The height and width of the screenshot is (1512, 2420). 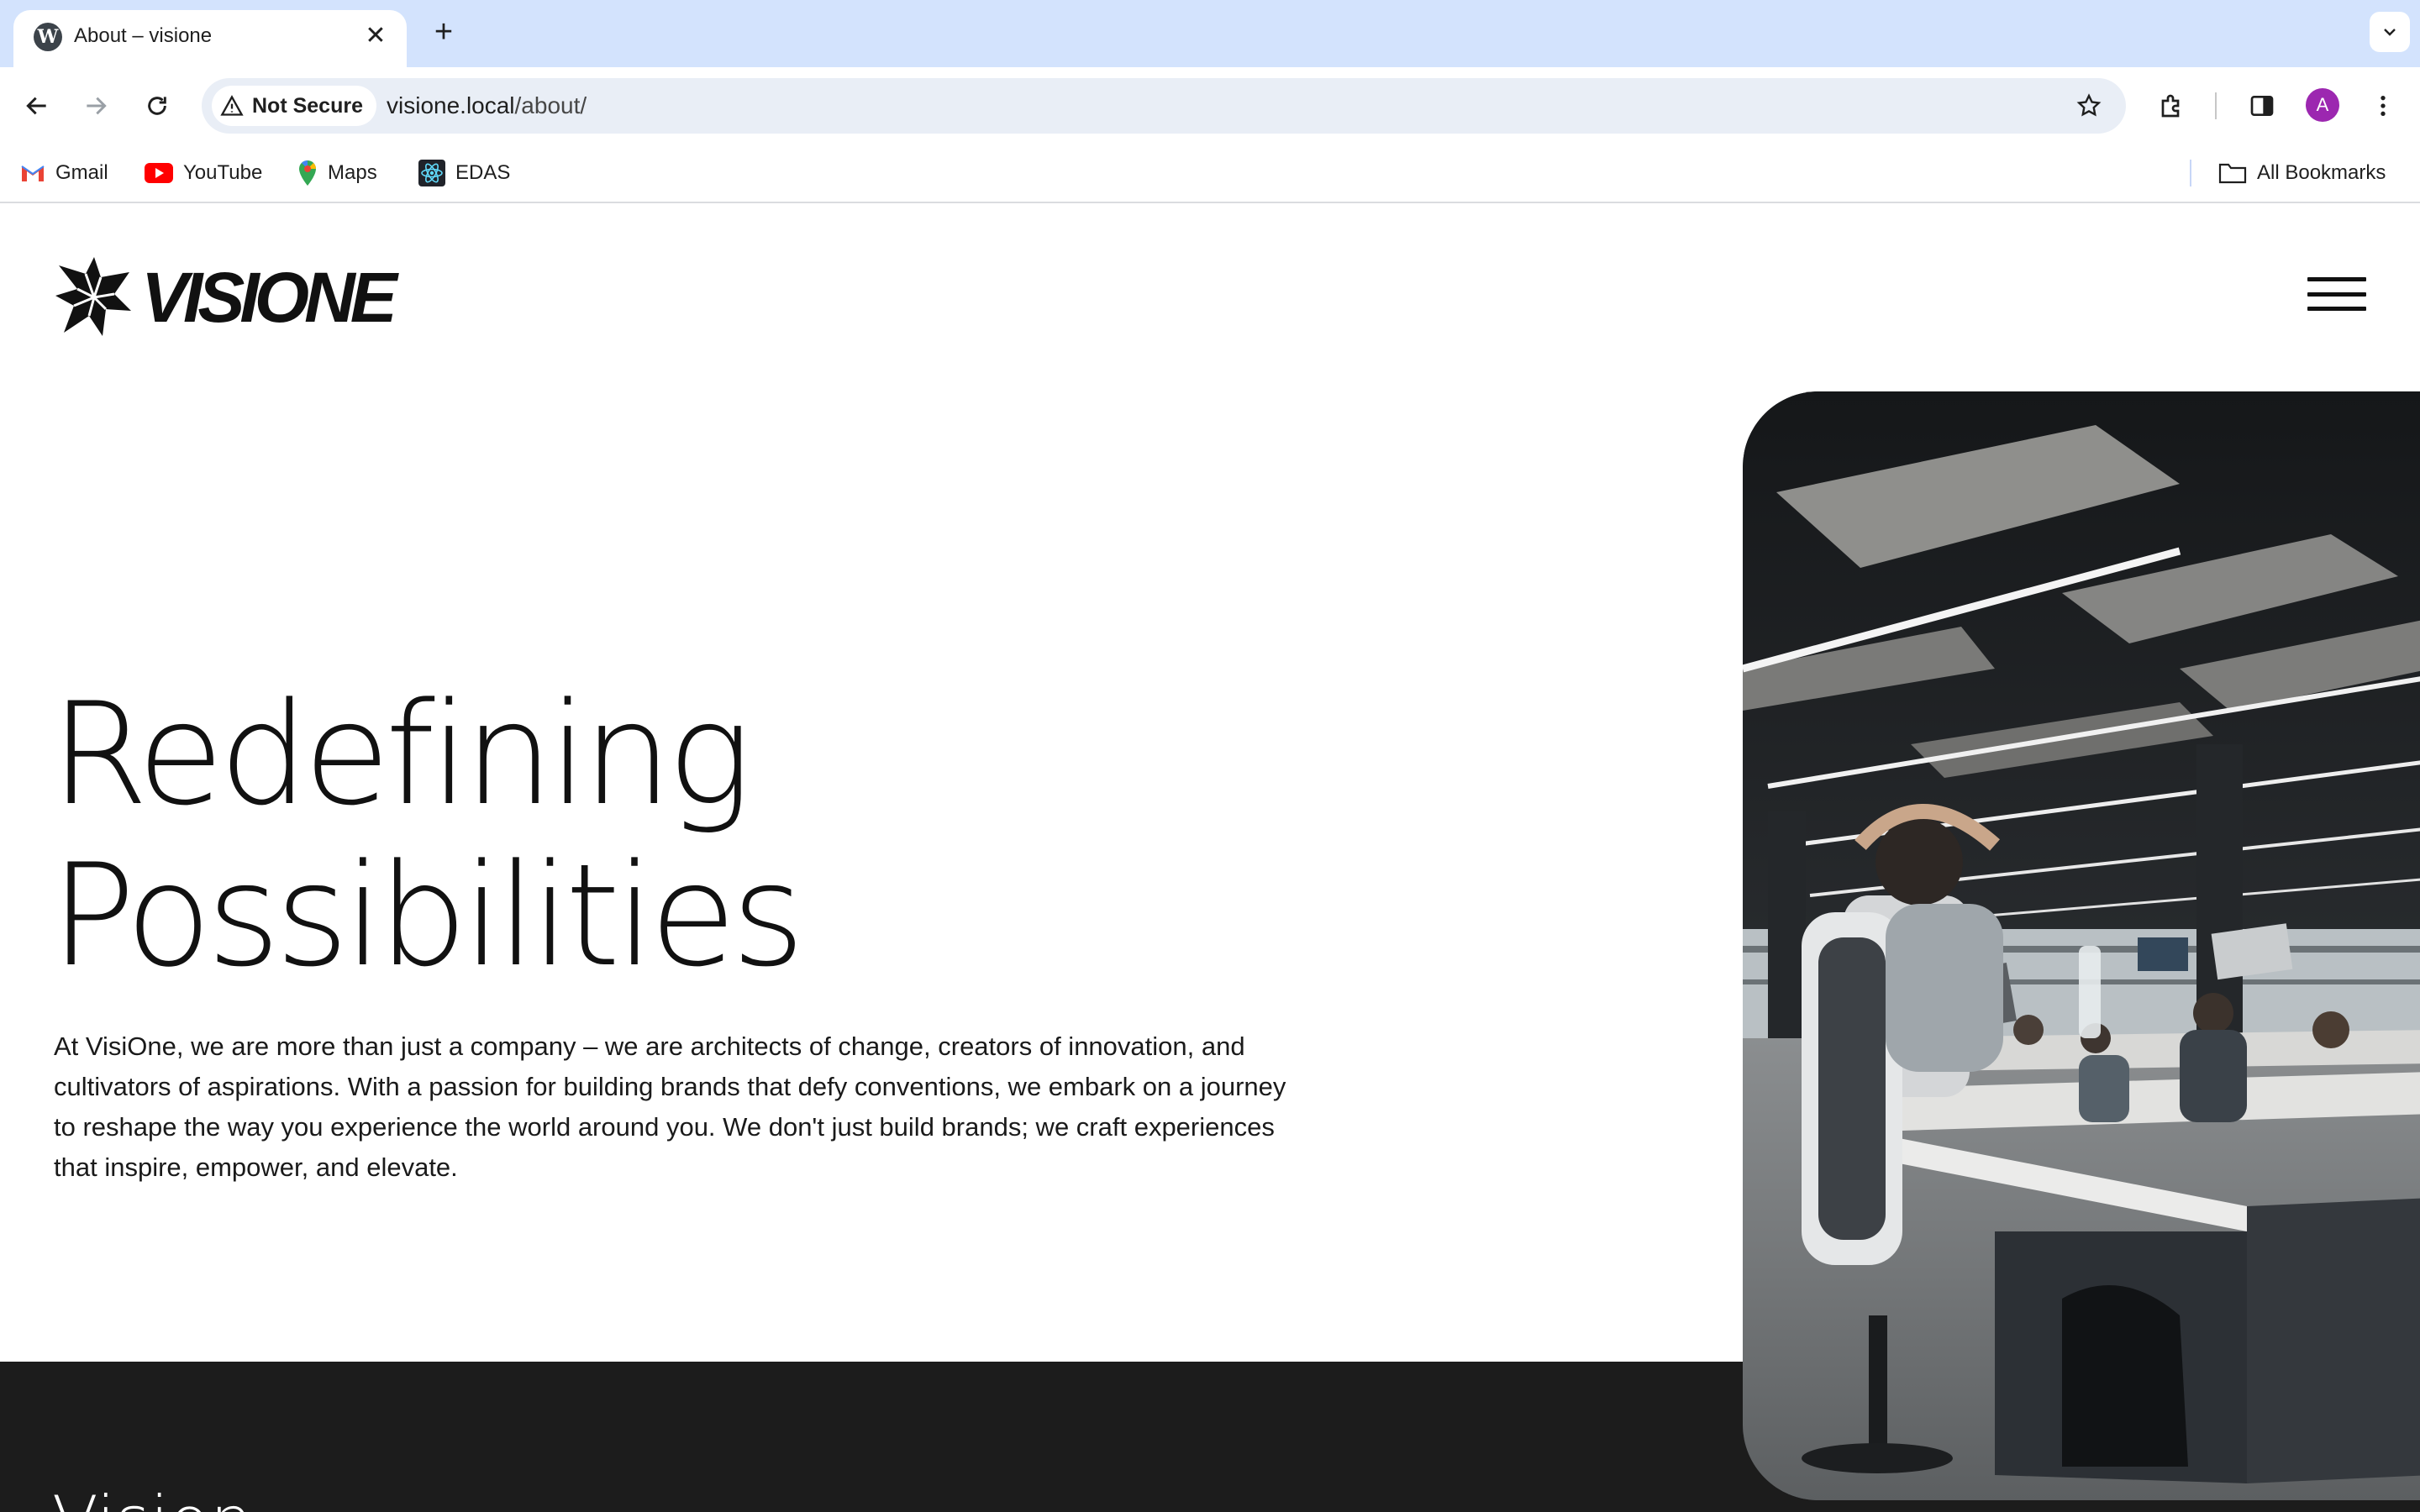 What do you see at coordinates (2170, 106) in the screenshot?
I see `puzzle-icon` at bounding box center [2170, 106].